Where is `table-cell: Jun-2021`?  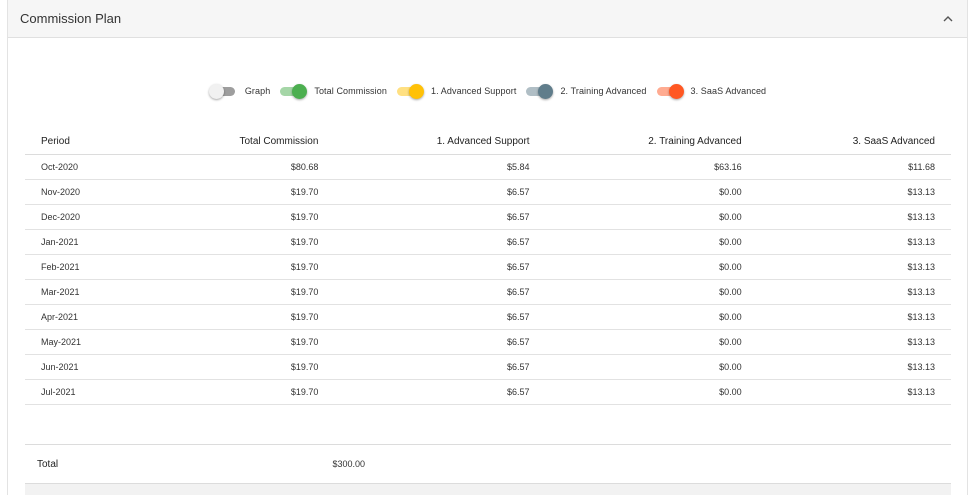 table-cell: Jun-2021 is located at coordinates (86, 367).